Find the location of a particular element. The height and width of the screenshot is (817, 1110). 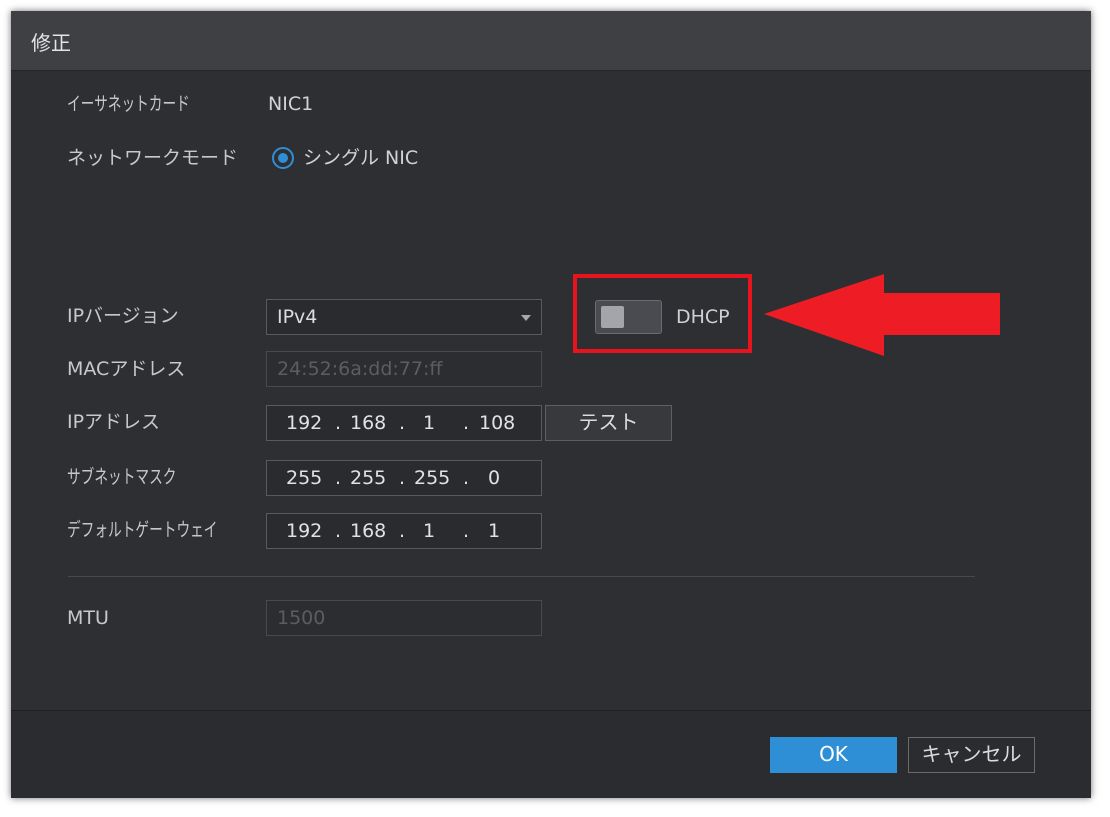

ip-version-label: IPバージョン is located at coordinates (123, 316).